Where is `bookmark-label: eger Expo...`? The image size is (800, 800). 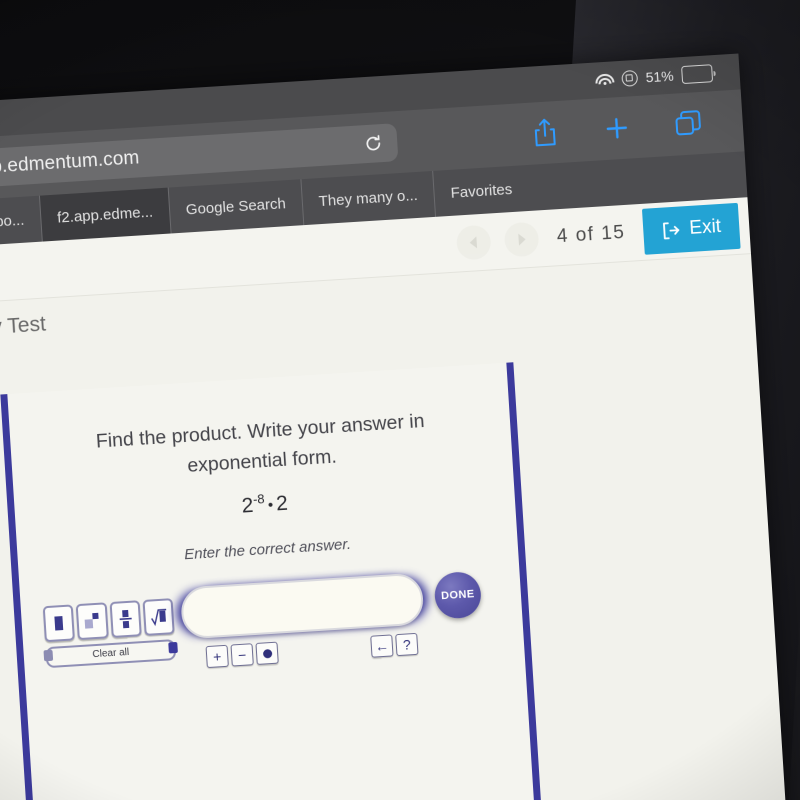 bookmark-label: eger Expo... is located at coordinates (12, 222).